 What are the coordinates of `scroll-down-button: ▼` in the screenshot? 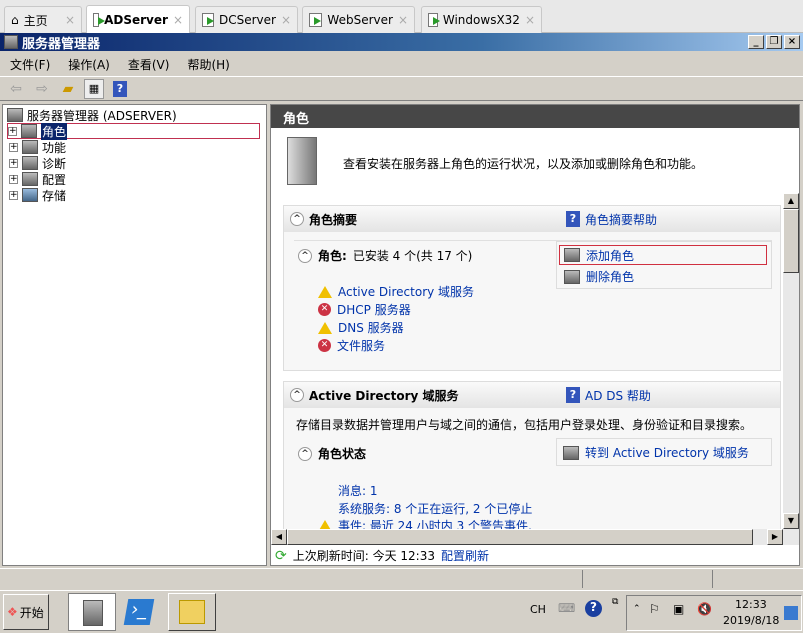 It's located at (791, 521).